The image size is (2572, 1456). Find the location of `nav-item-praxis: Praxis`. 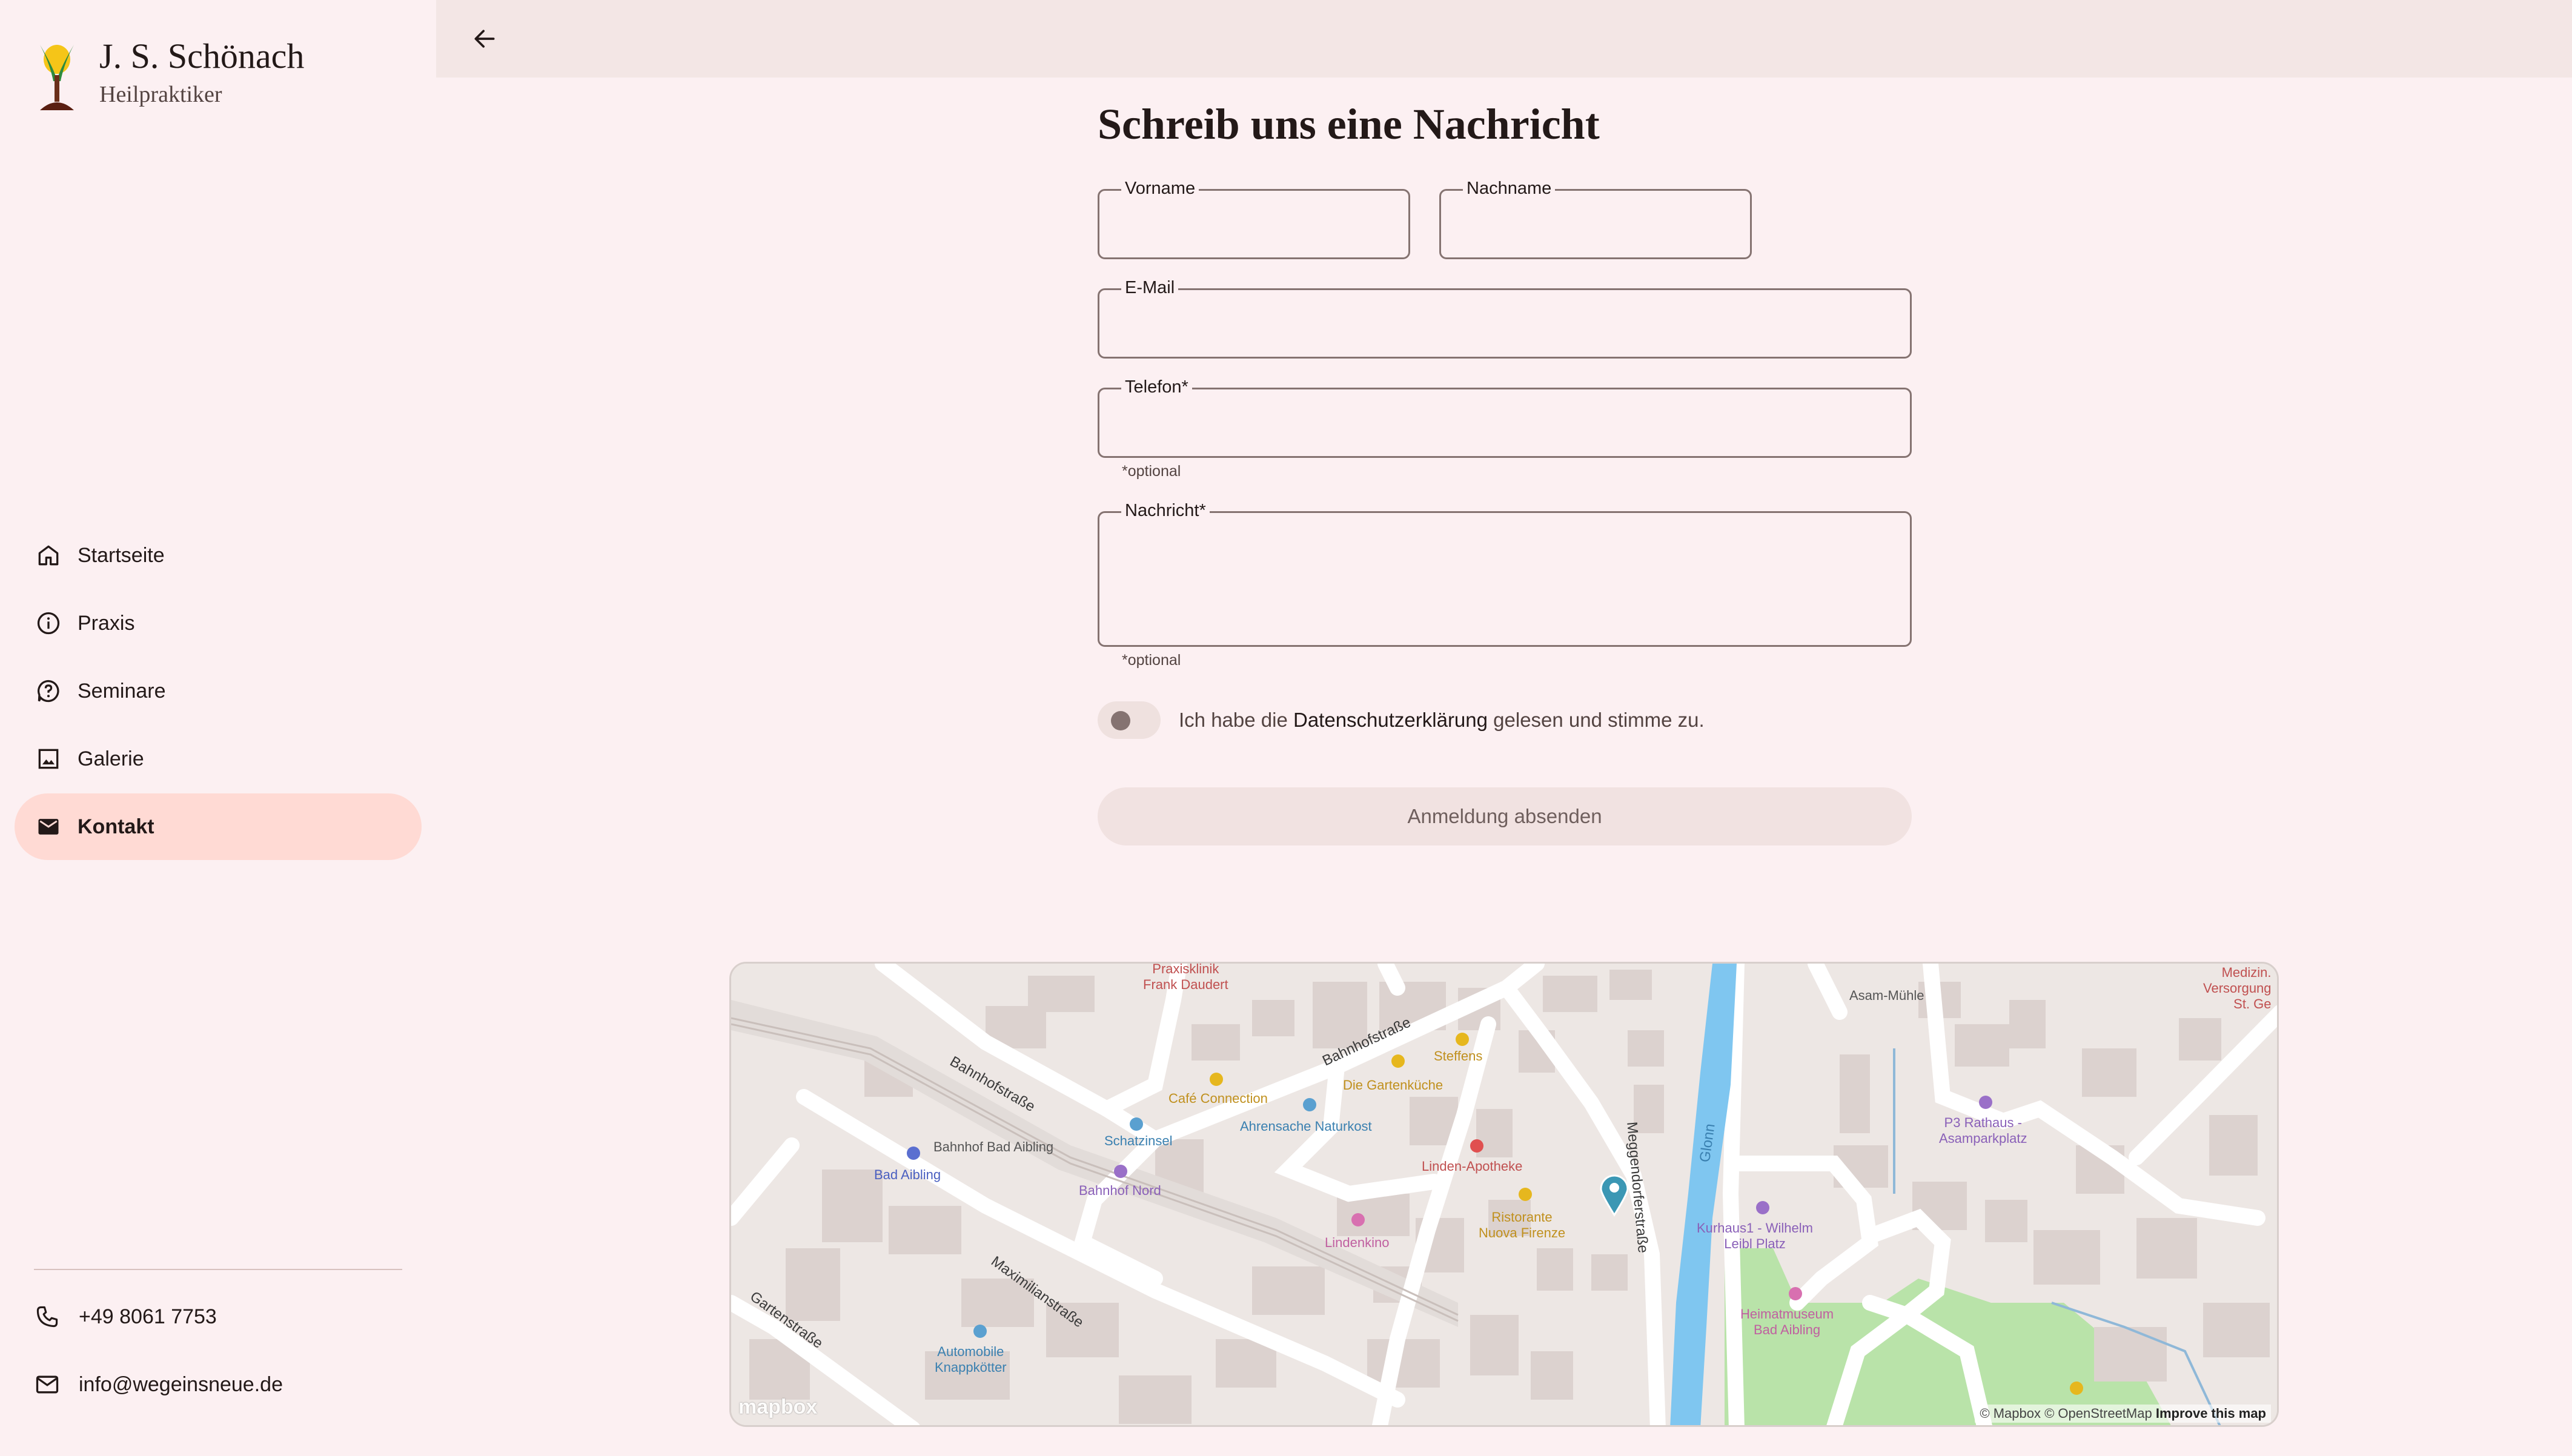

nav-item-praxis: Praxis is located at coordinates (218, 623).